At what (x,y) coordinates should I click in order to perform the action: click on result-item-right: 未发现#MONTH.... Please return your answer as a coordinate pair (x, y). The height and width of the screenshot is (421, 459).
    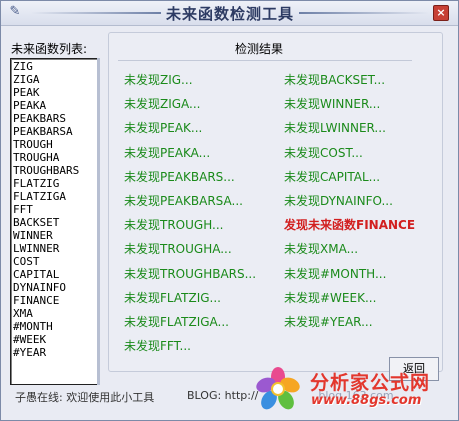
    Looking at the image, I should click on (335, 274).